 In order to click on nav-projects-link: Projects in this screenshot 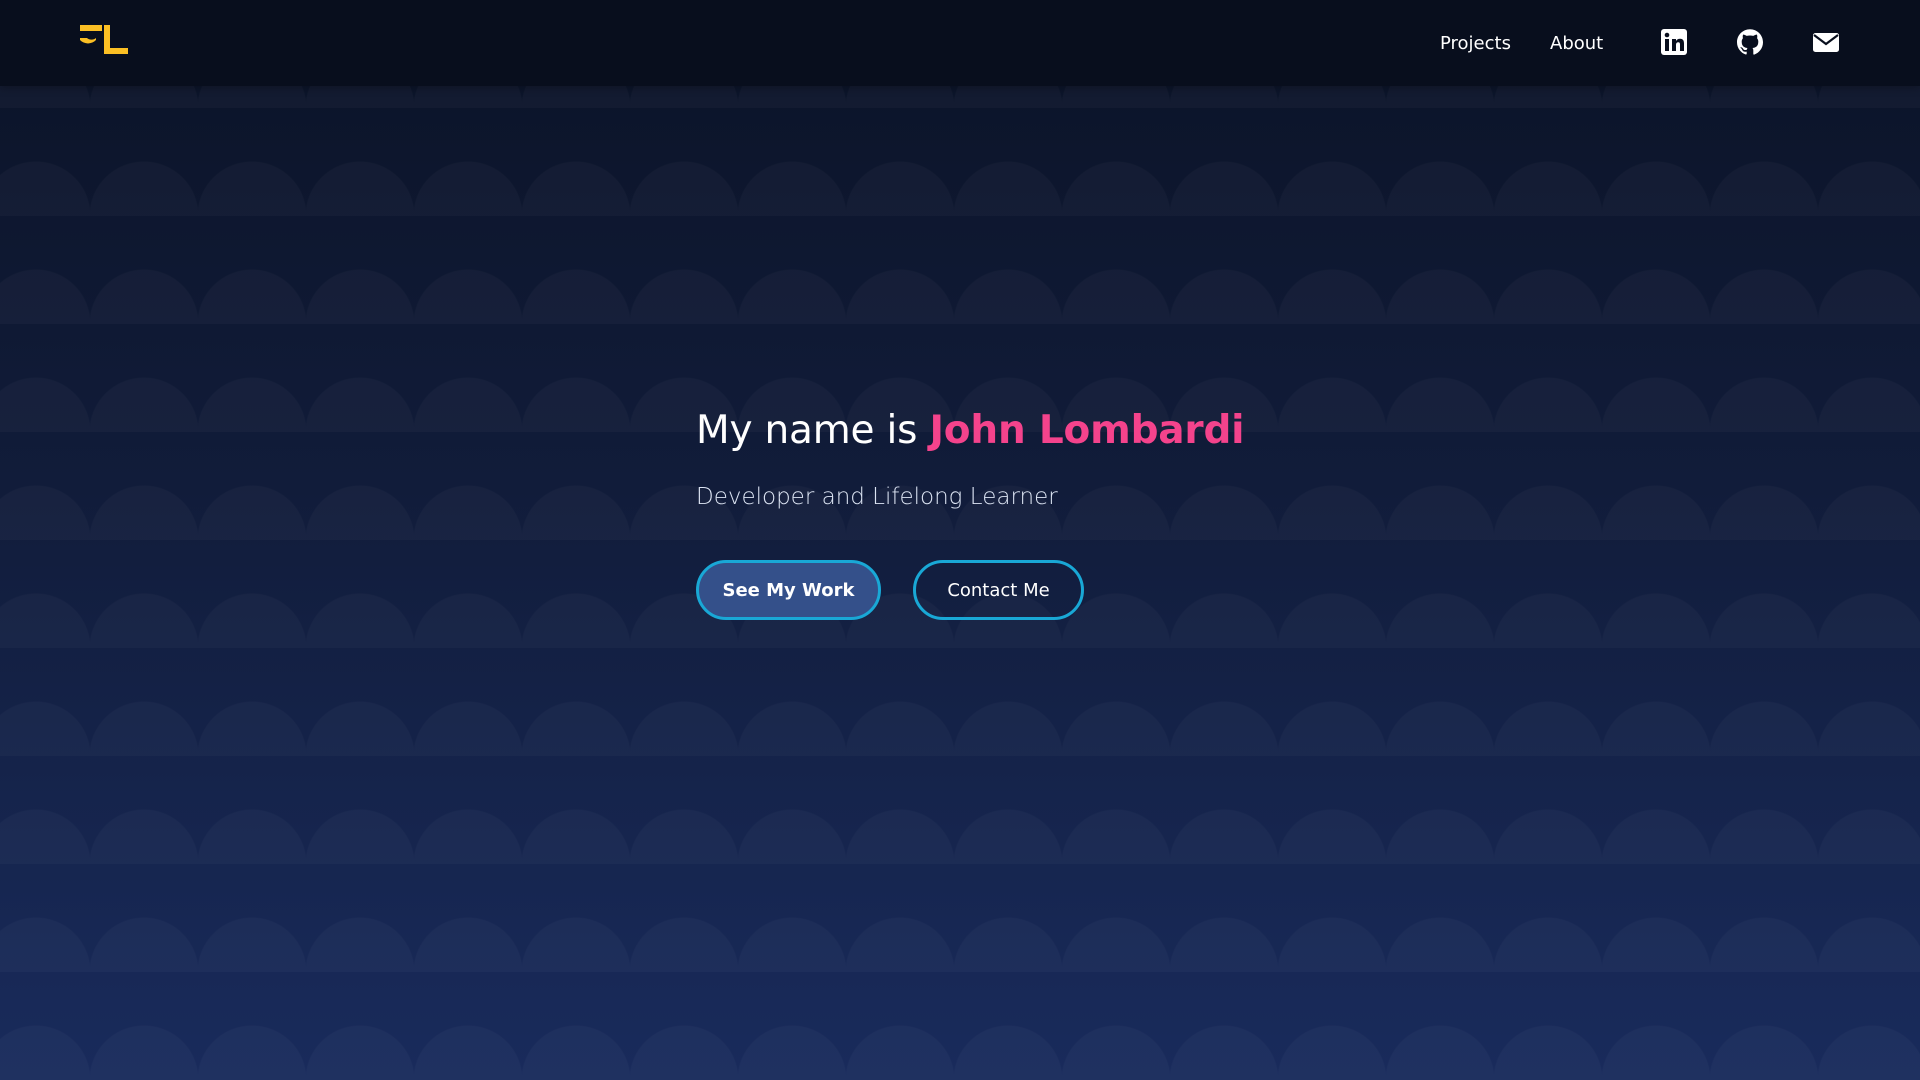, I will do `click(1475, 43)`.